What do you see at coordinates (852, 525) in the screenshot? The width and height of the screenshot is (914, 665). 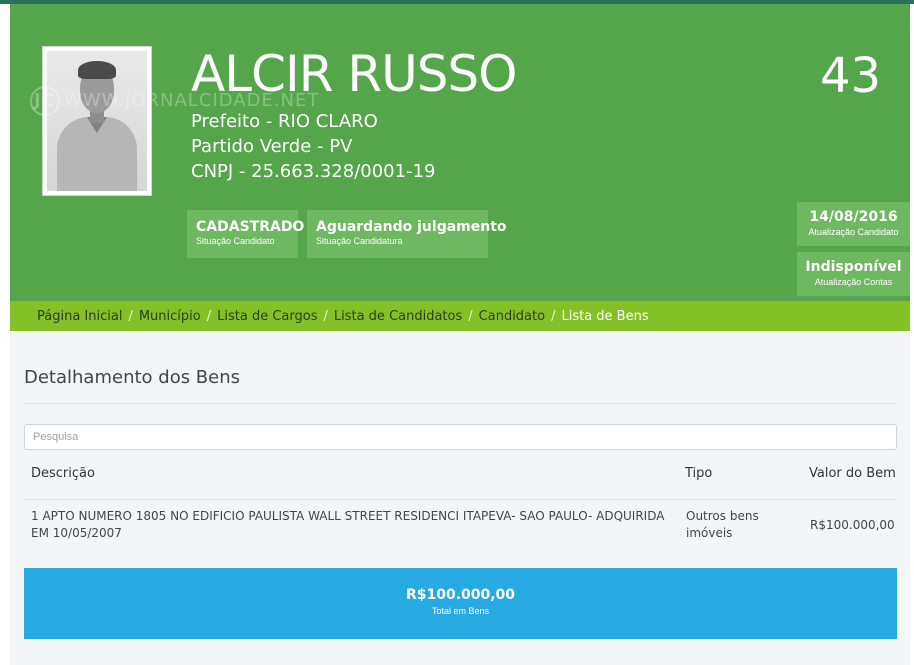 I see `cell-valor: R$100.000,00` at bounding box center [852, 525].